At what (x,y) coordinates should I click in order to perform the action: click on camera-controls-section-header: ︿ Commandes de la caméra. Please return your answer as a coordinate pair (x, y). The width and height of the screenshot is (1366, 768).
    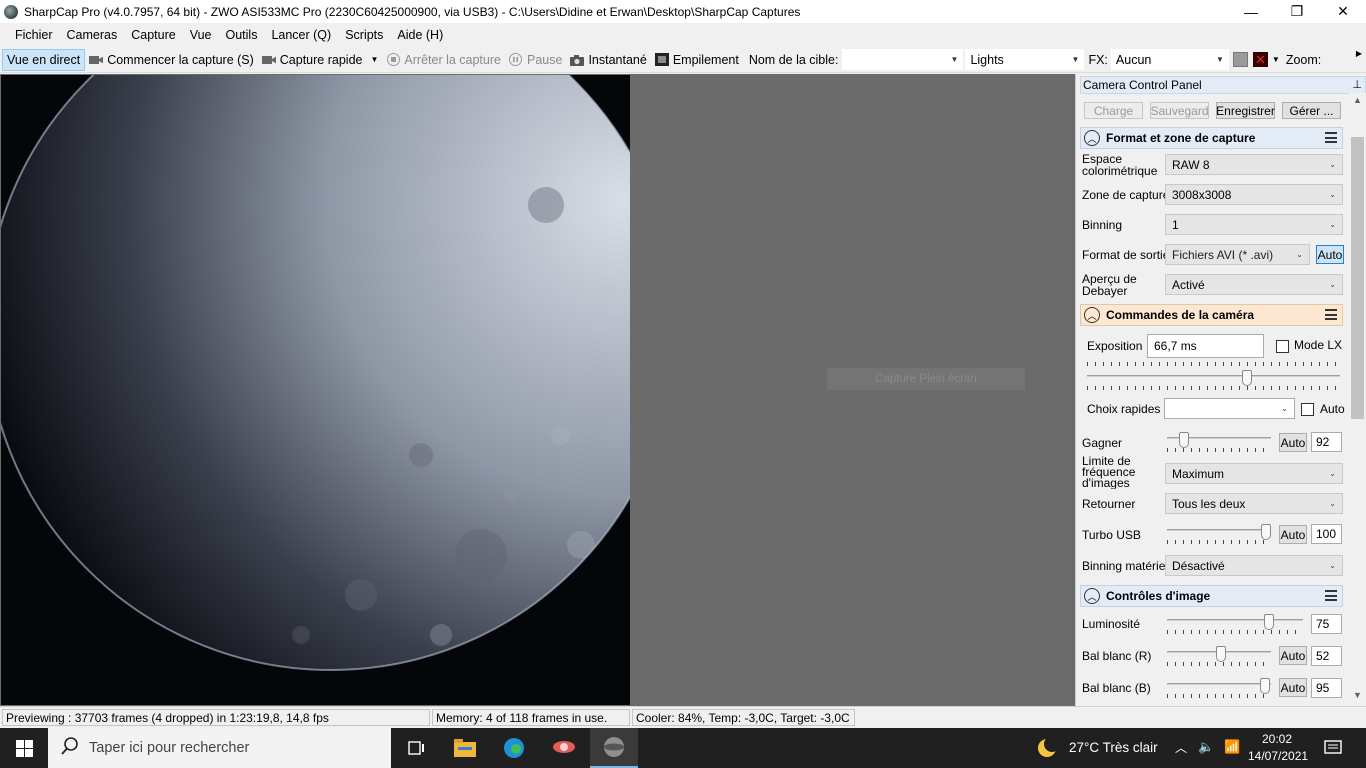
    Looking at the image, I should click on (1211, 315).